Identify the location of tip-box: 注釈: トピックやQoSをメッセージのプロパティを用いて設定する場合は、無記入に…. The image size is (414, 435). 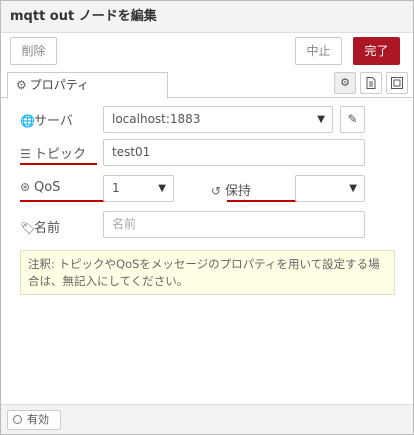
(207, 272).